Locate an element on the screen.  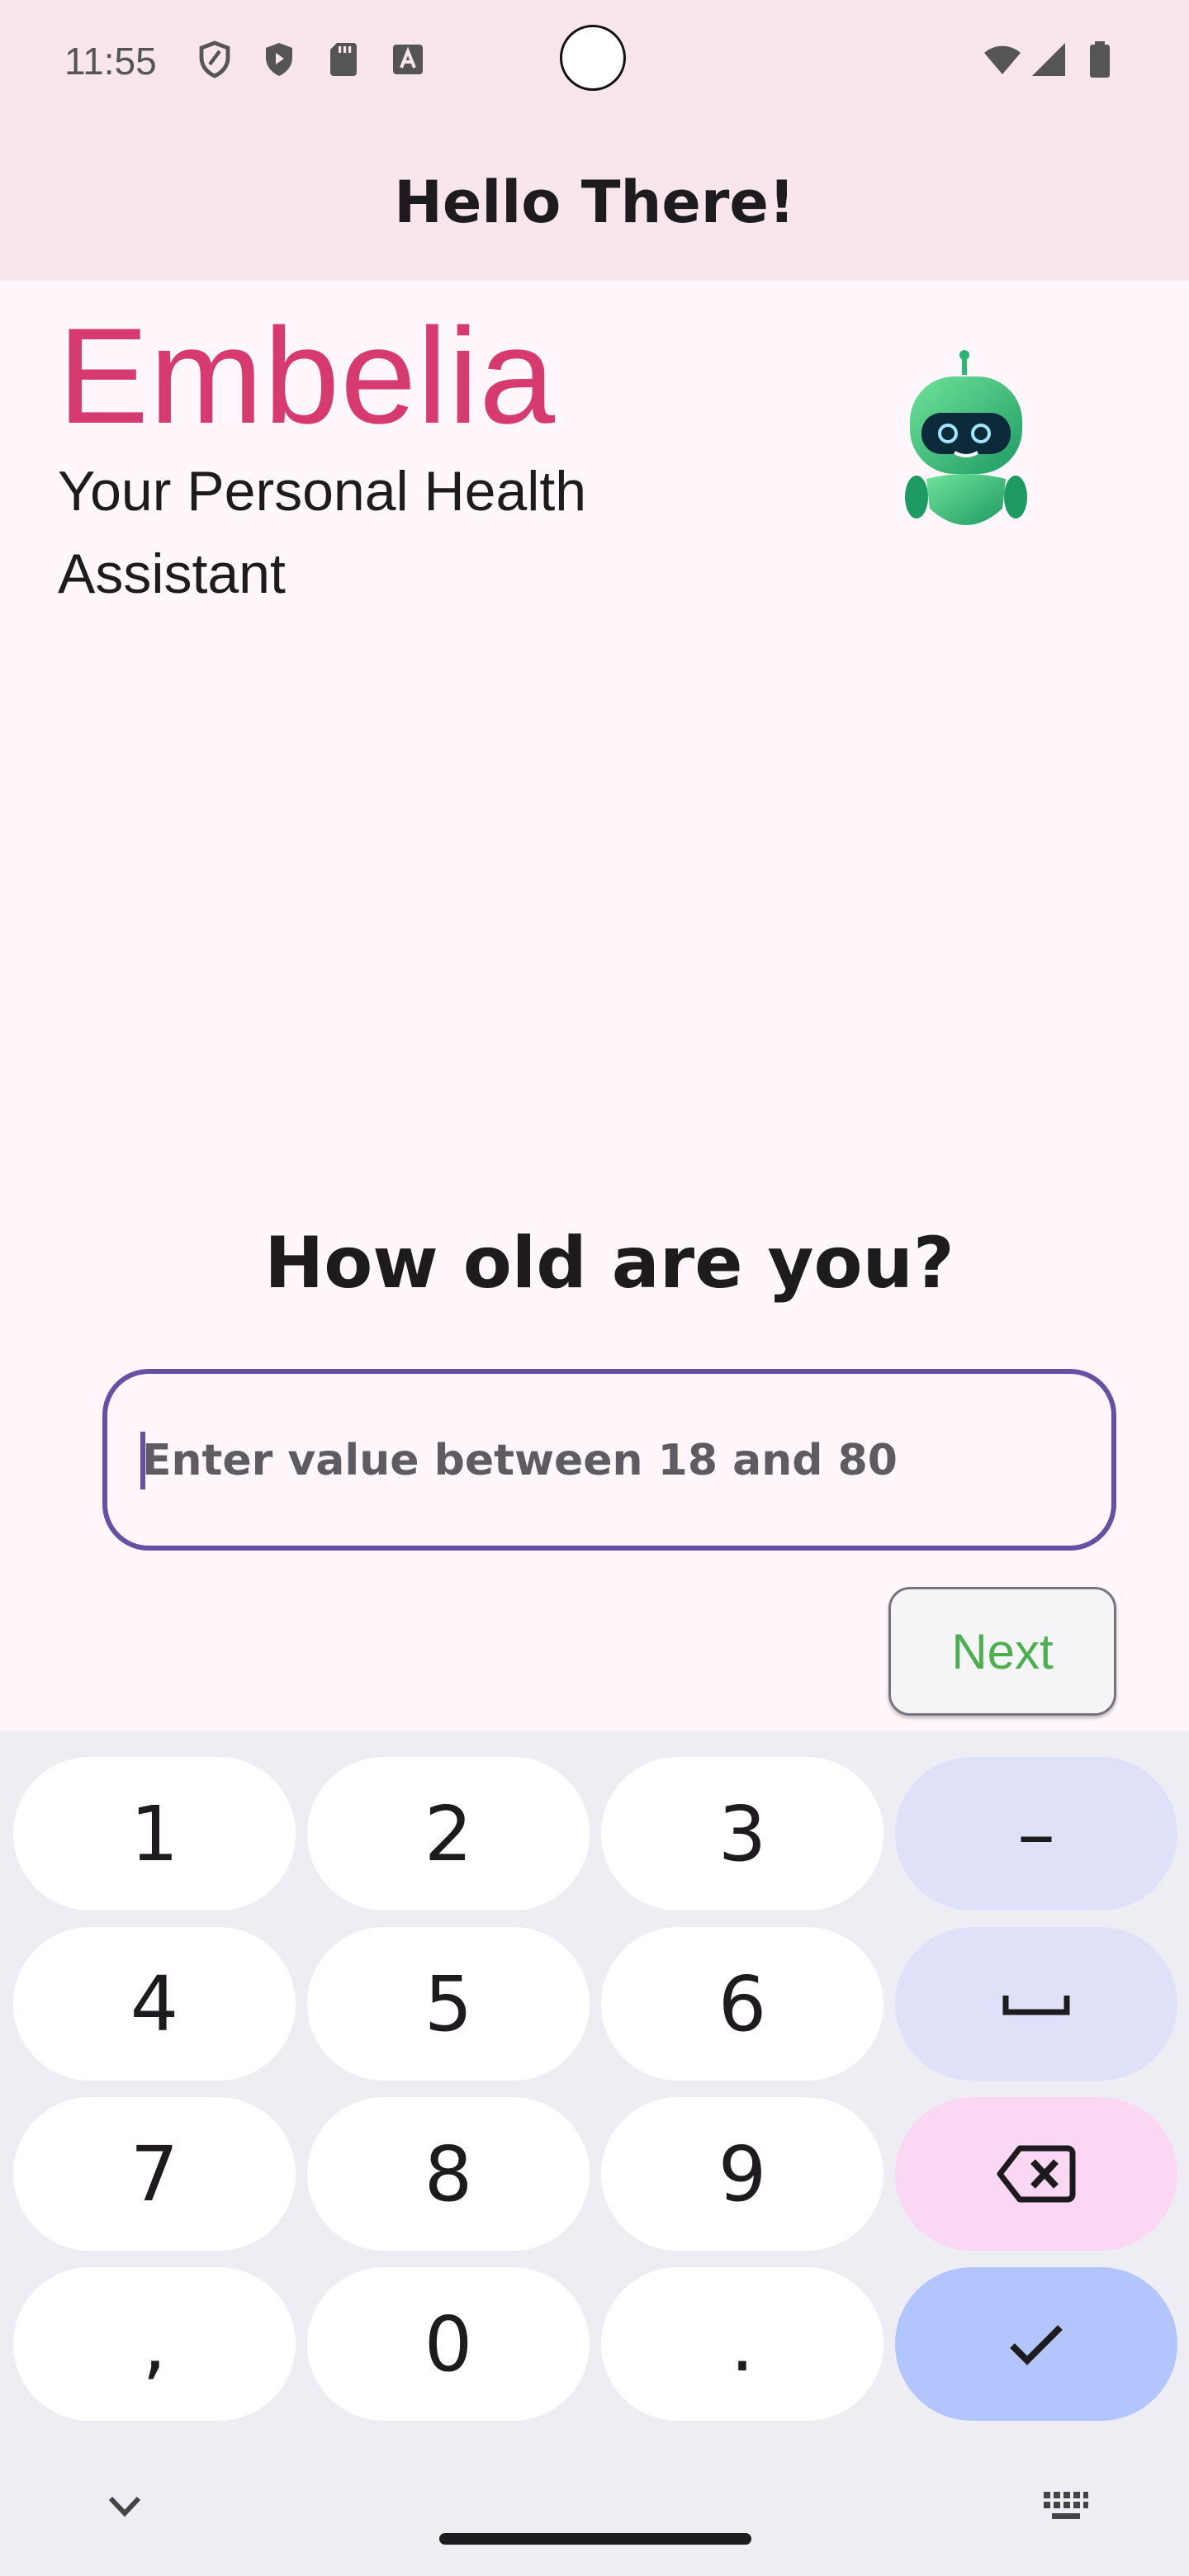
cellular-signal-icon is located at coordinates (1048, 59).